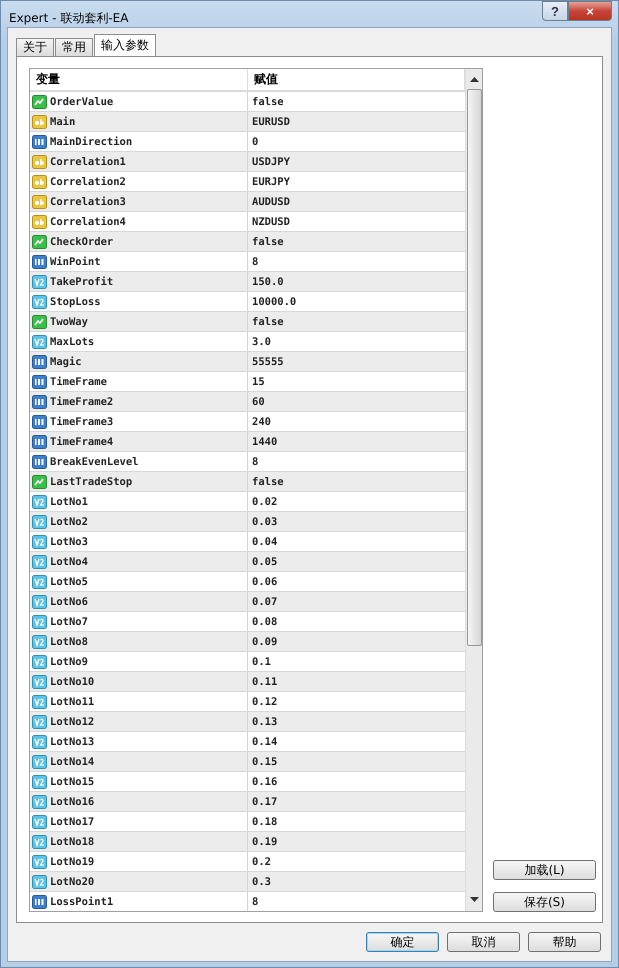  What do you see at coordinates (247, 301) in the screenshot?
I see `parameter-row: StopLoss 10000.0` at bounding box center [247, 301].